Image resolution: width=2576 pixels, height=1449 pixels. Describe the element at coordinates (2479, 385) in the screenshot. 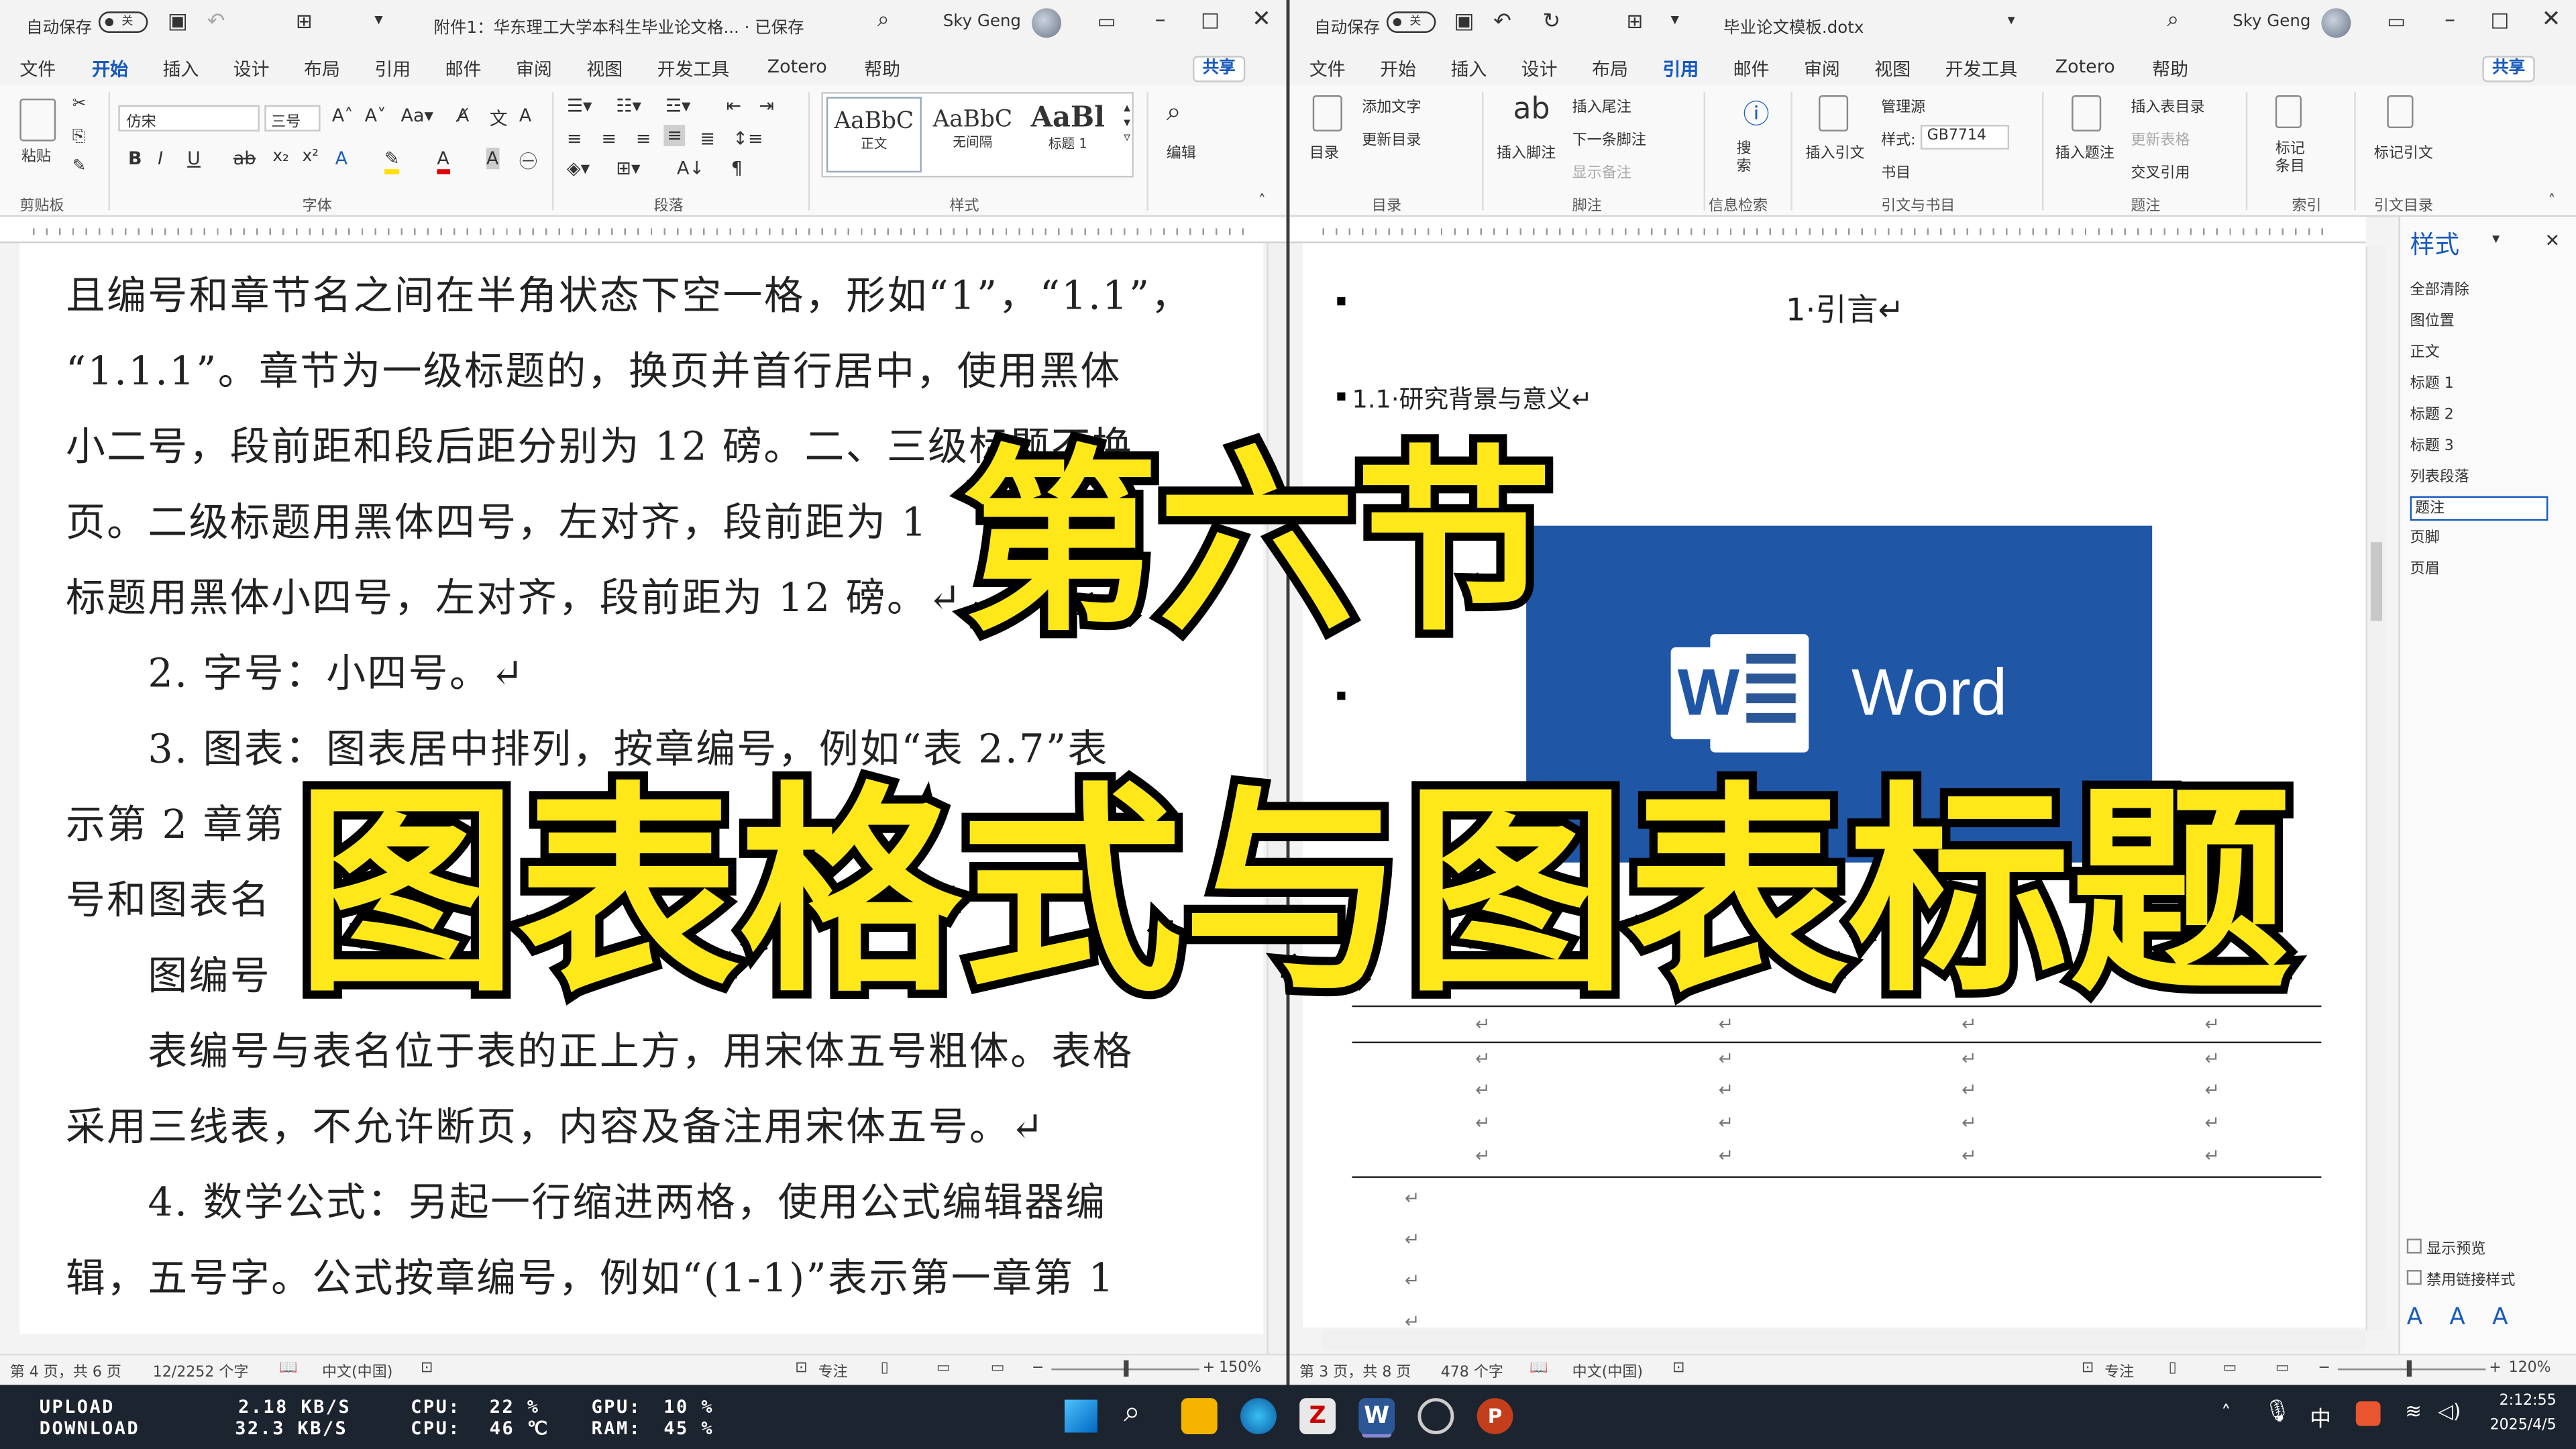

I see `style-item: 标题 1` at that location.